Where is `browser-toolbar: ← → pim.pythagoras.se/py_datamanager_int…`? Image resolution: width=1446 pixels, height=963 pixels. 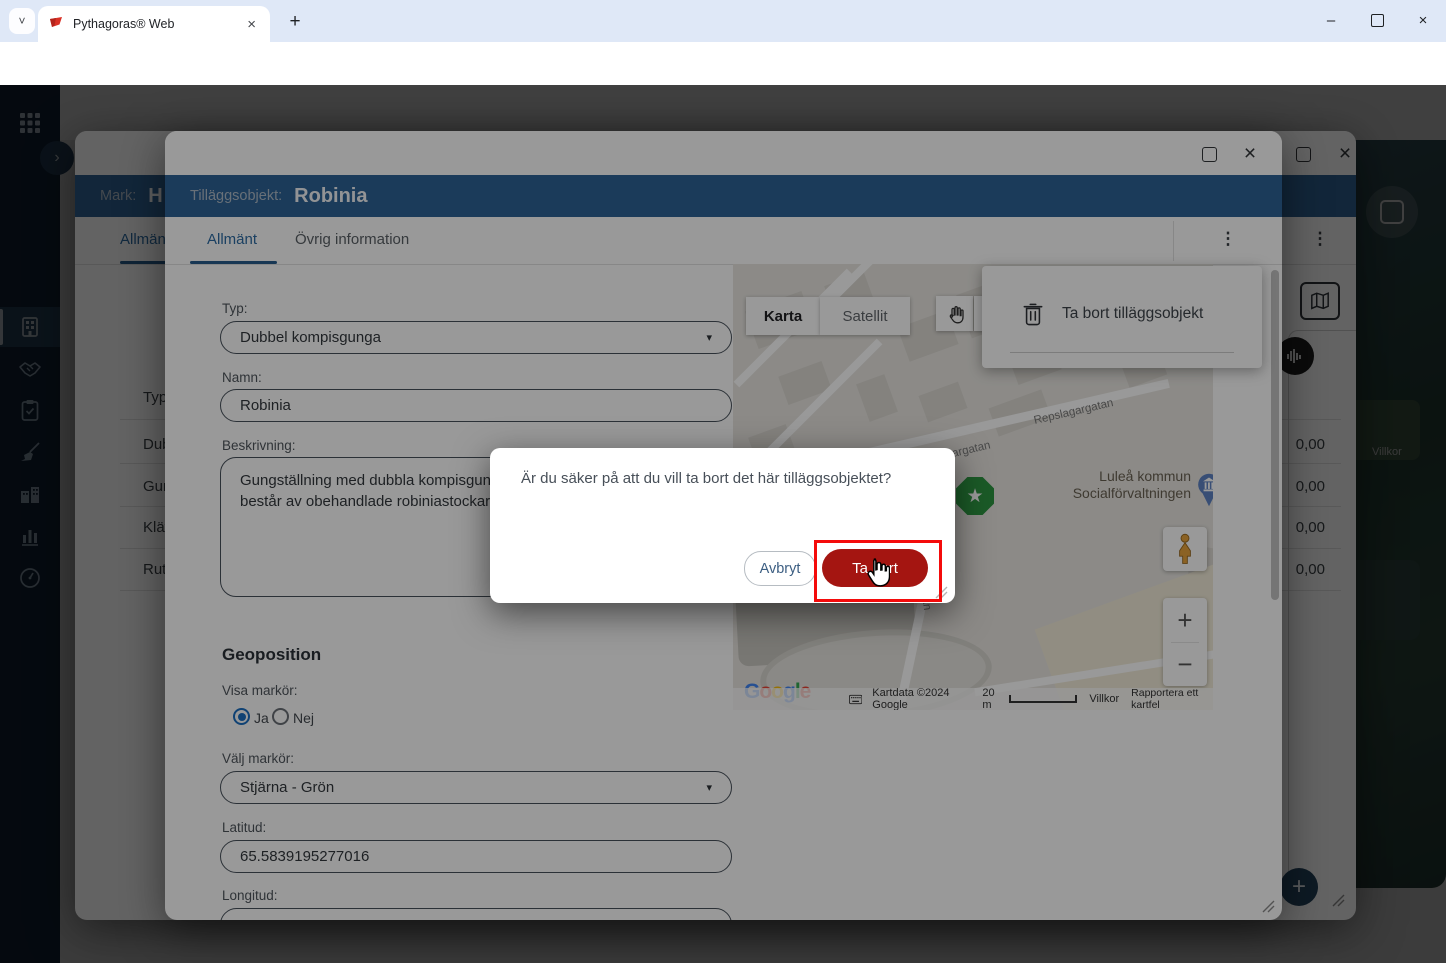
browser-toolbar: ← → pim.pythagoras.se/py_datamanager_int… is located at coordinates (723, 82).